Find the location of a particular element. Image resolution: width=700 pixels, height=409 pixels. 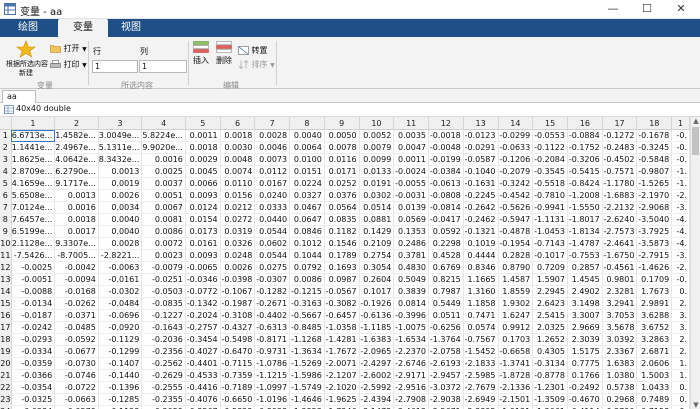

table-cell: 0.0086 is located at coordinates (163, 231).